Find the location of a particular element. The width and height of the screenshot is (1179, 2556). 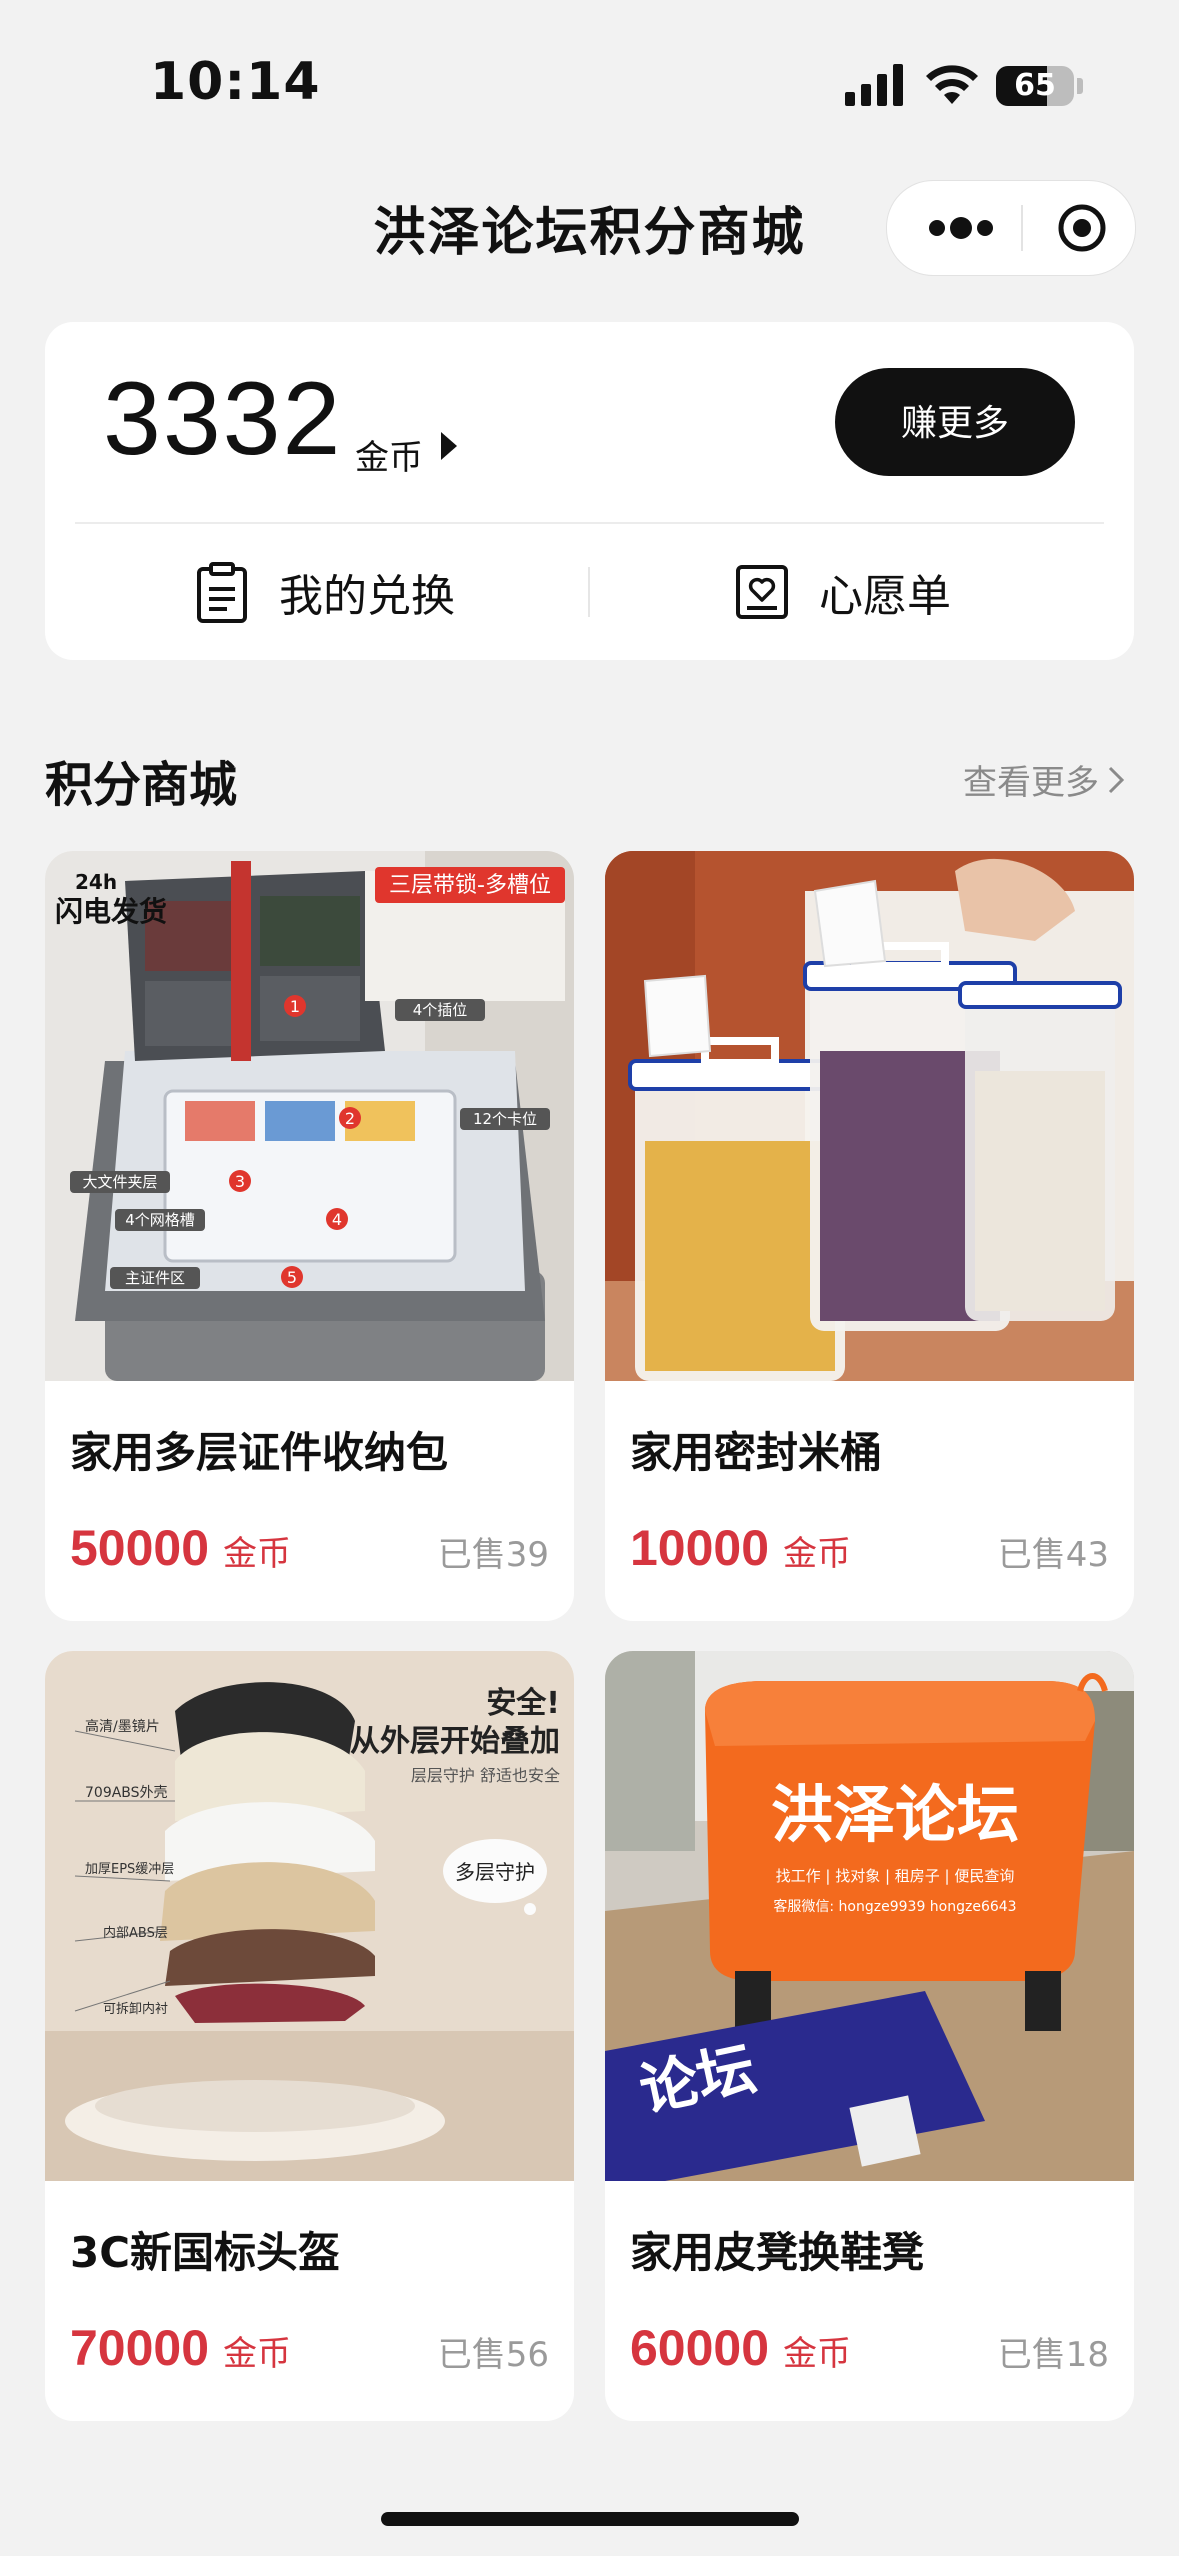

clipboard-icon is located at coordinates (222, 592).